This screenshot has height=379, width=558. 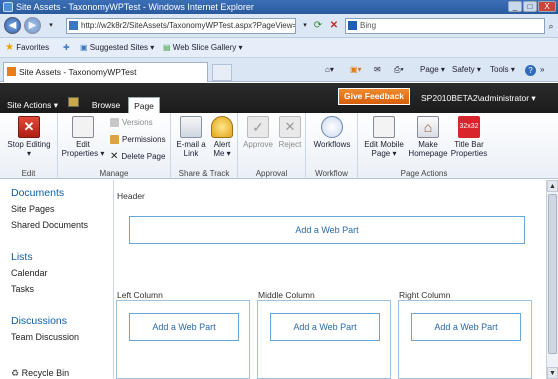 What do you see at coordinates (329, 70) in the screenshot?
I see `home-icon: ⌂▾` at bounding box center [329, 70].